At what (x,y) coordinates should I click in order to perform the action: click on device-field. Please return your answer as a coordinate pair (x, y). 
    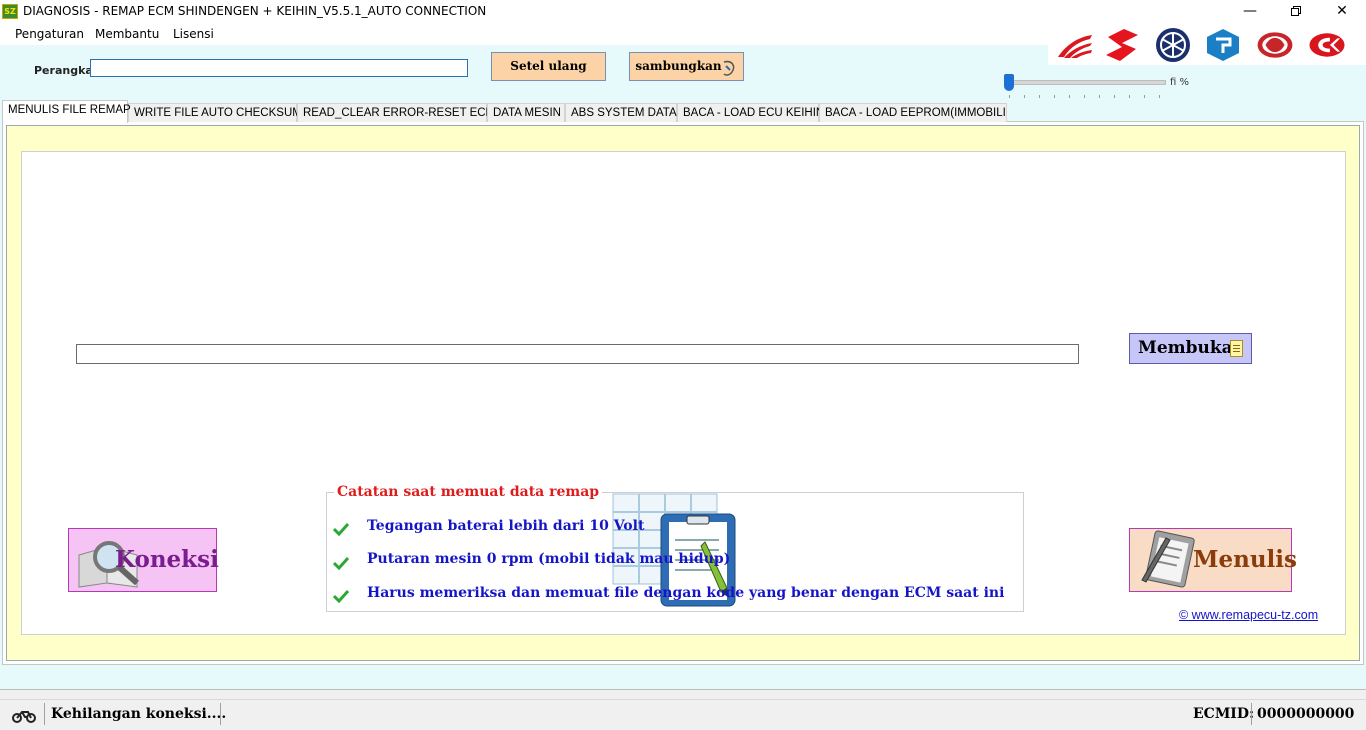
    Looking at the image, I should click on (279, 68).